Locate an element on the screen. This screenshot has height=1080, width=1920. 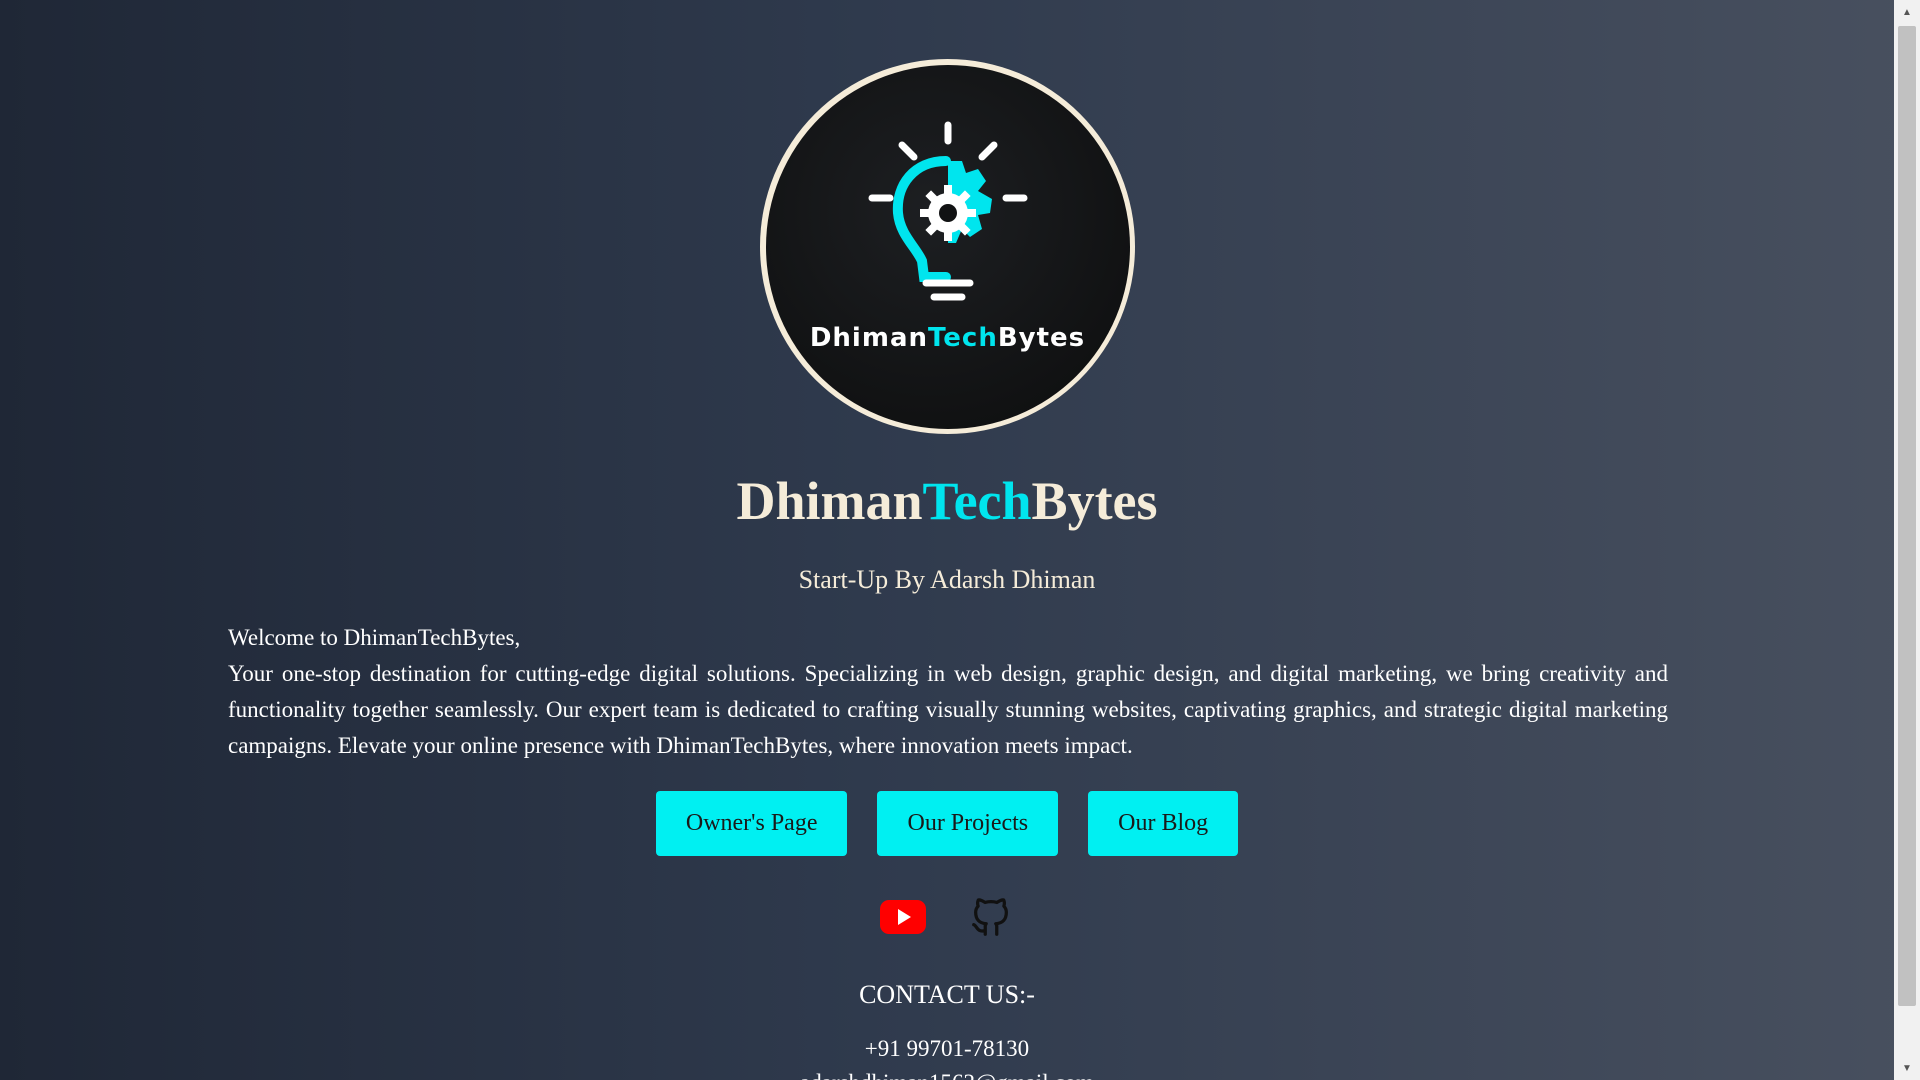
scroll-down-arrow-icon: ▼ is located at coordinates (1907, 1068).